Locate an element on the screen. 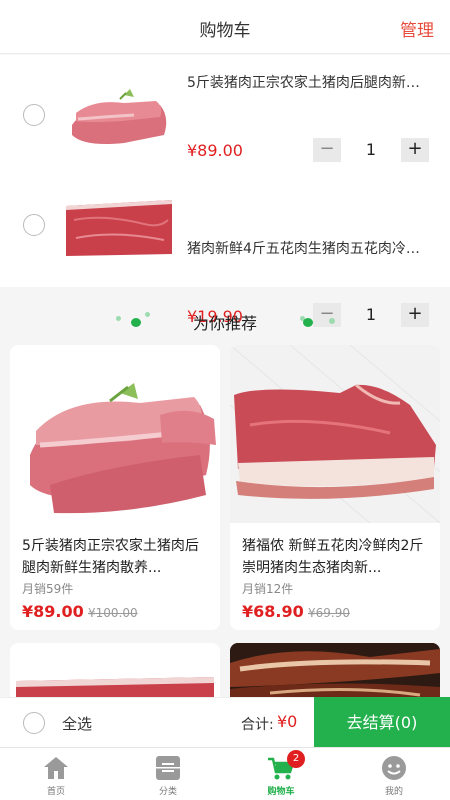 The height and width of the screenshot is (800, 450). cart-item-name: 猪肉新鲜4斤五花肉生猪肉五花肉冷鲜肉 is located at coordinates (309, 248).